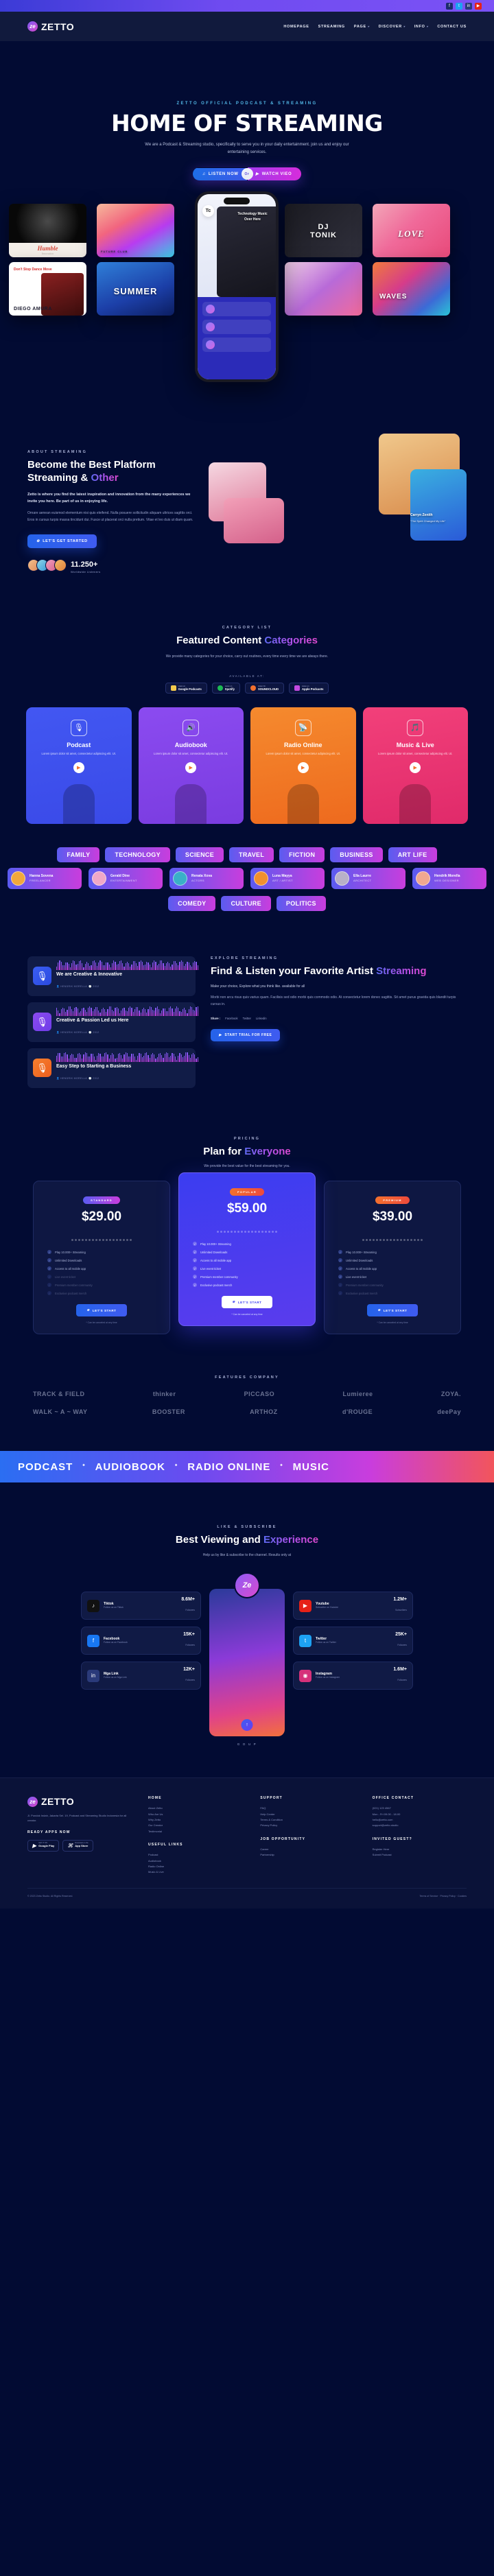 The image size is (494, 2576). I want to click on tag-family: FAMILY, so click(78, 854).